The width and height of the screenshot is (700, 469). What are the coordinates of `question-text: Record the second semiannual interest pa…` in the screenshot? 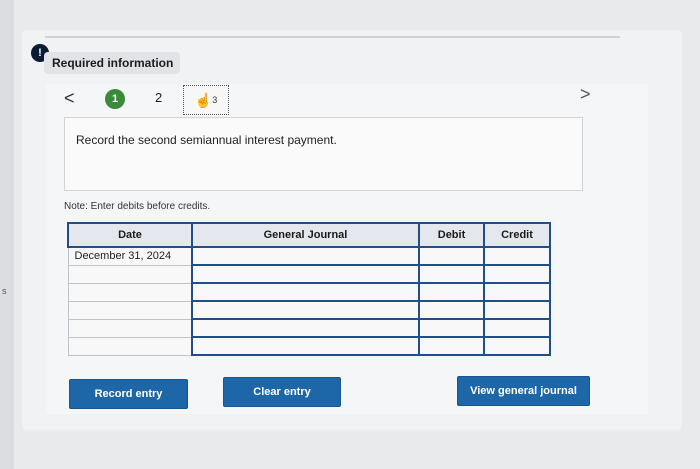 It's located at (206, 140).